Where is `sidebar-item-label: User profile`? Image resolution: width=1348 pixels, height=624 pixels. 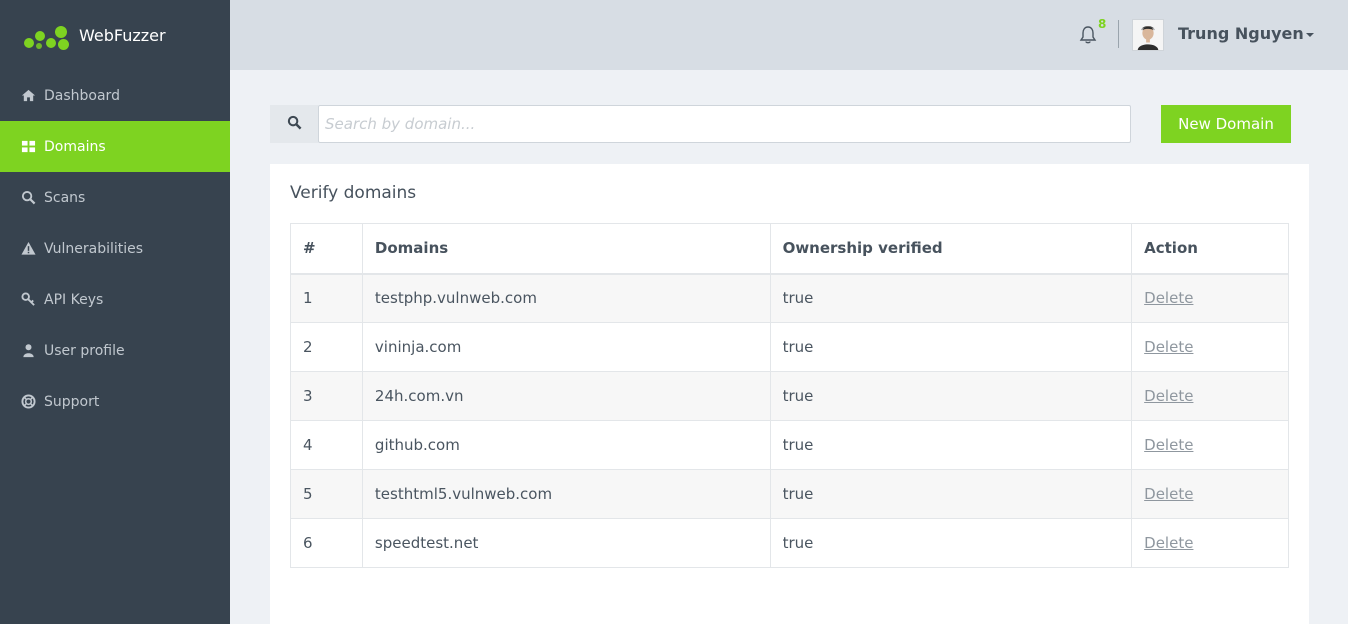
sidebar-item-label: User profile is located at coordinates (84, 350).